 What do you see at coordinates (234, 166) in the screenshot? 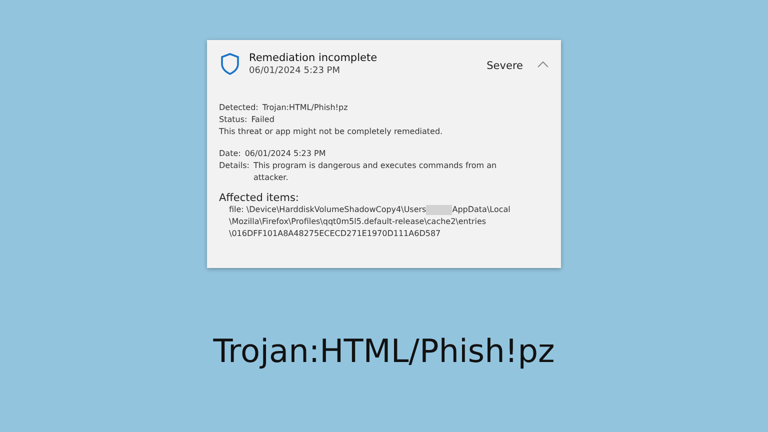
I see `field-label: Details:` at bounding box center [234, 166].